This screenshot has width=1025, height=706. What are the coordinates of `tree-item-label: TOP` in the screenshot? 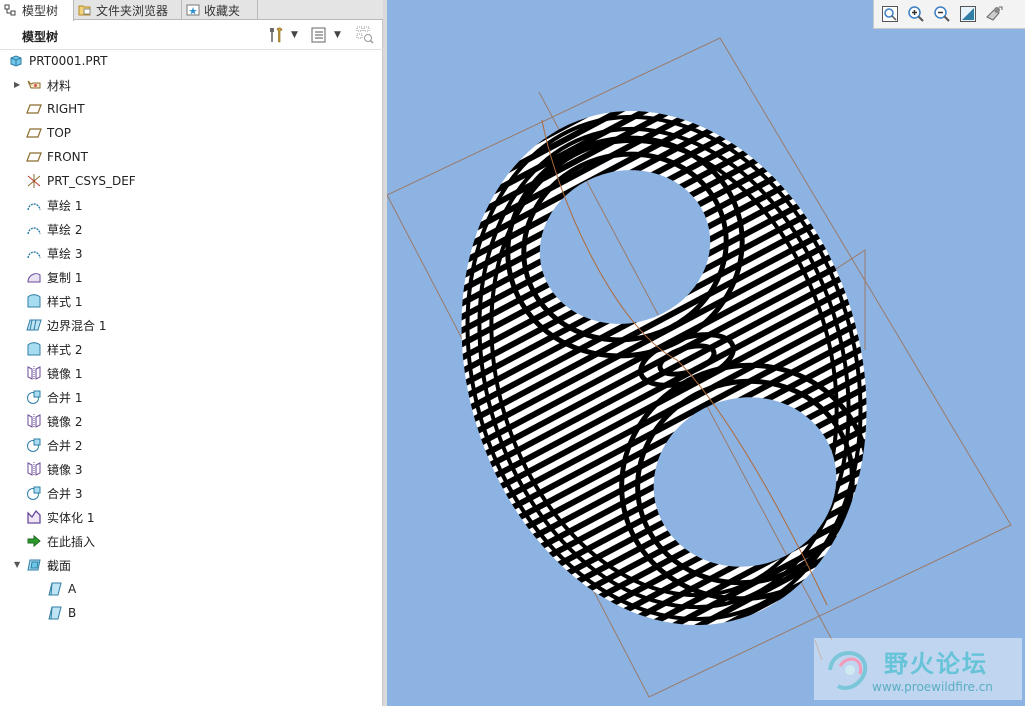 It's located at (59, 133).